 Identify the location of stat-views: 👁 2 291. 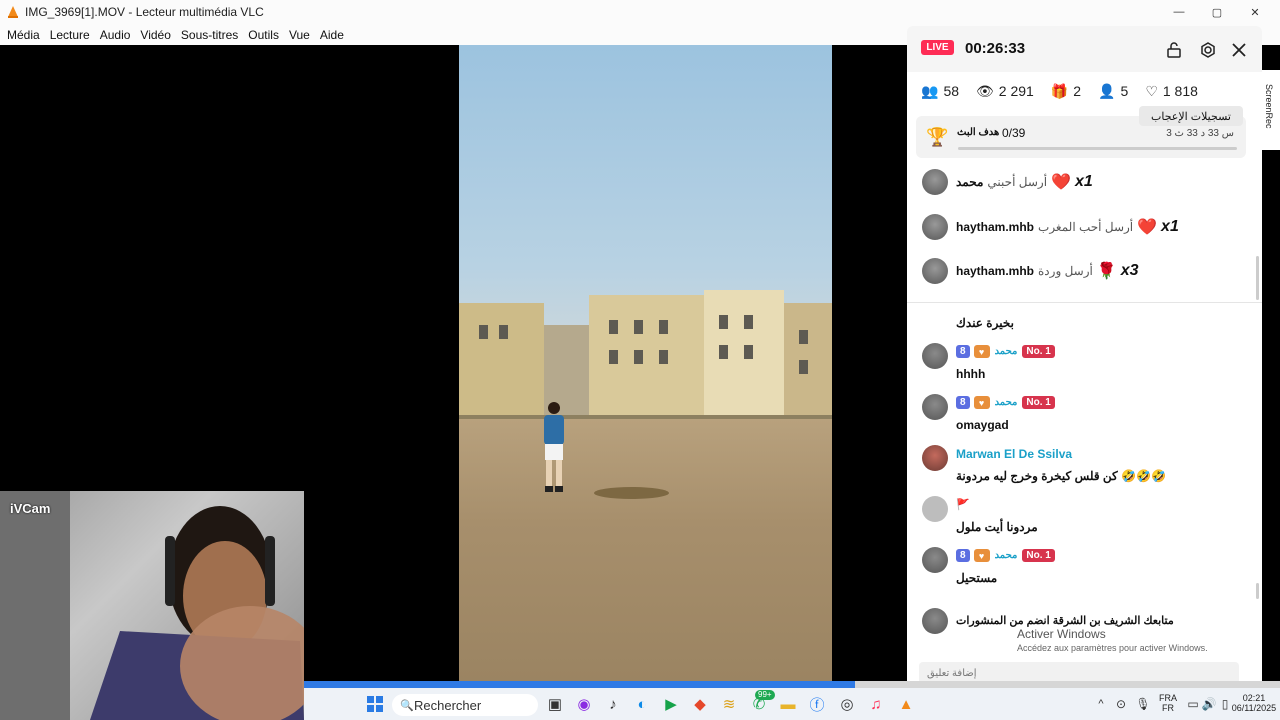
(1005, 91).